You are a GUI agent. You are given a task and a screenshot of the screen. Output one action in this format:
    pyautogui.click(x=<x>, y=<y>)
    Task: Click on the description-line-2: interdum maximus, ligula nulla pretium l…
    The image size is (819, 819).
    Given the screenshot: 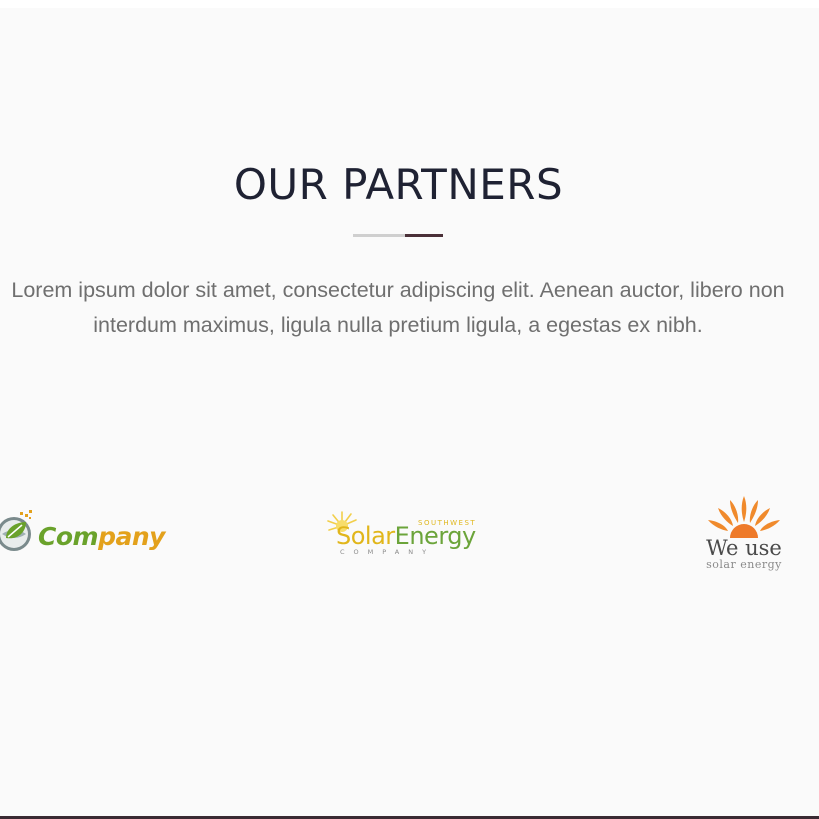 What is the action you would take?
    pyautogui.click(x=398, y=325)
    